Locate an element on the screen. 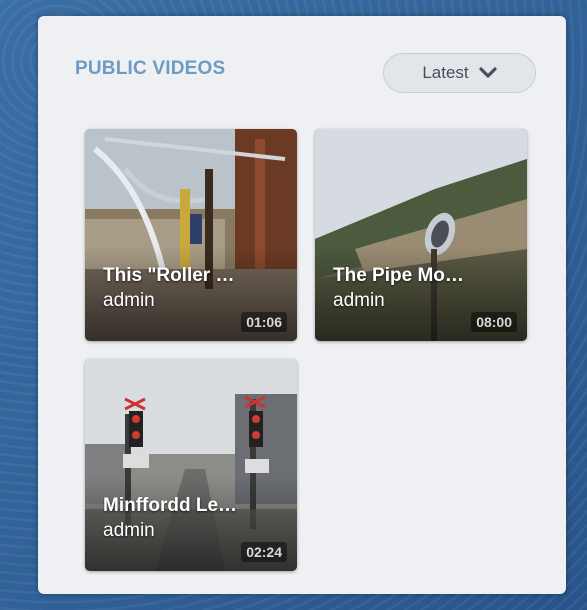 The width and height of the screenshot is (587, 610). video-duration: 08:00 is located at coordinates (494, 322).